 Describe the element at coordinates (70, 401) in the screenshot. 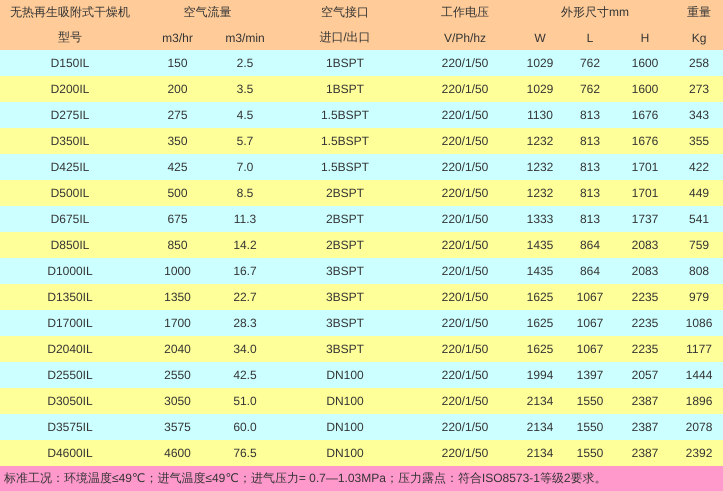

I see `table-cell: D3050IL` at that location.